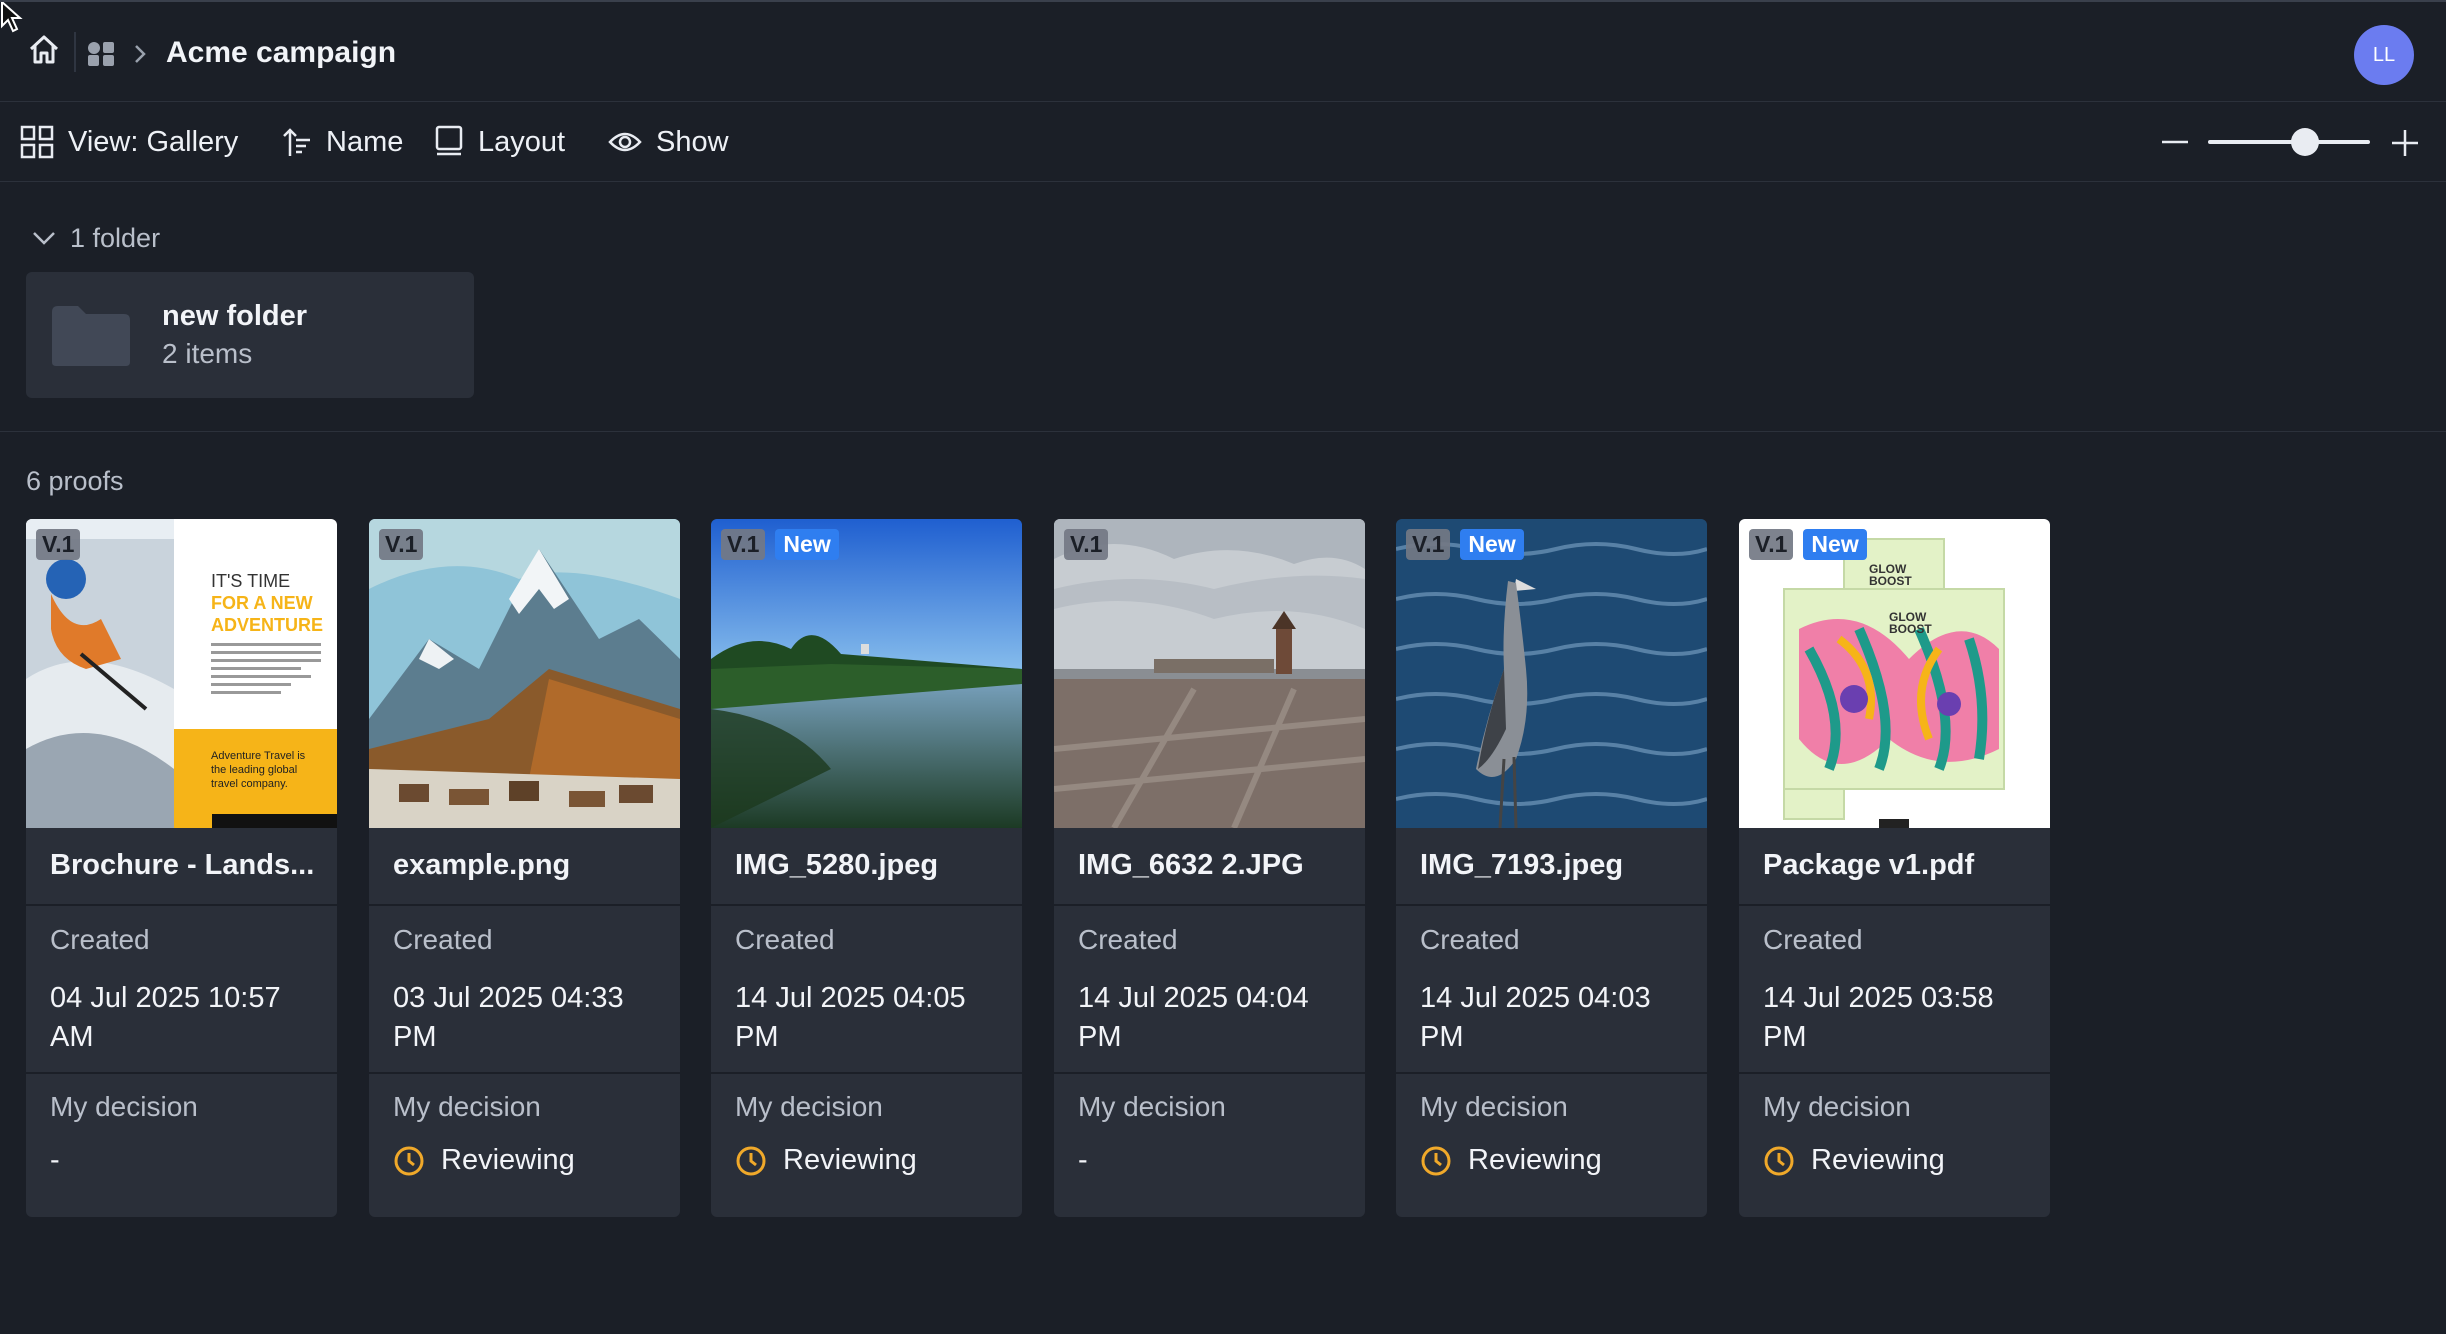 The image size is (2446, 1334). What do you see at coordinates (449, 140) in the screenshot?
I see `layout-icon` at bounding box center [449, 140].